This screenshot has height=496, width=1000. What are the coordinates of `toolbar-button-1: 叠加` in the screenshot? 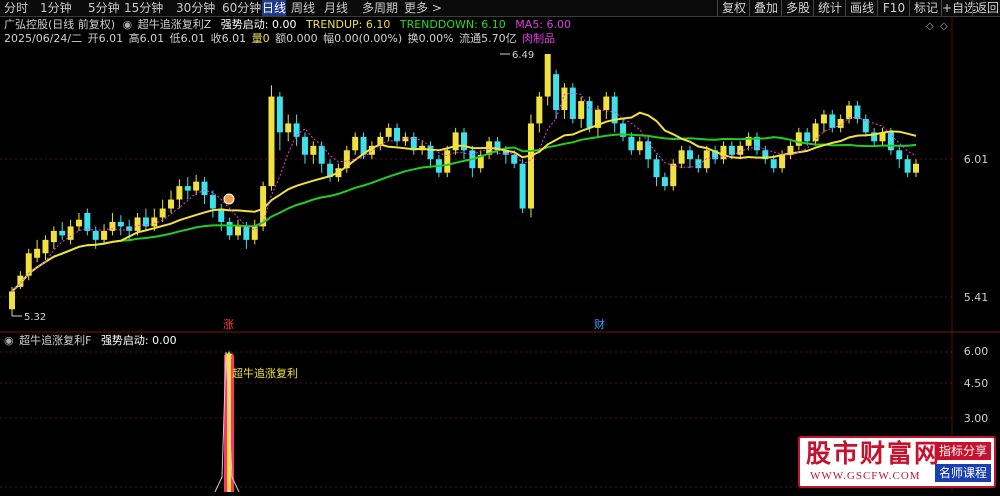 It's located at (765, 8).